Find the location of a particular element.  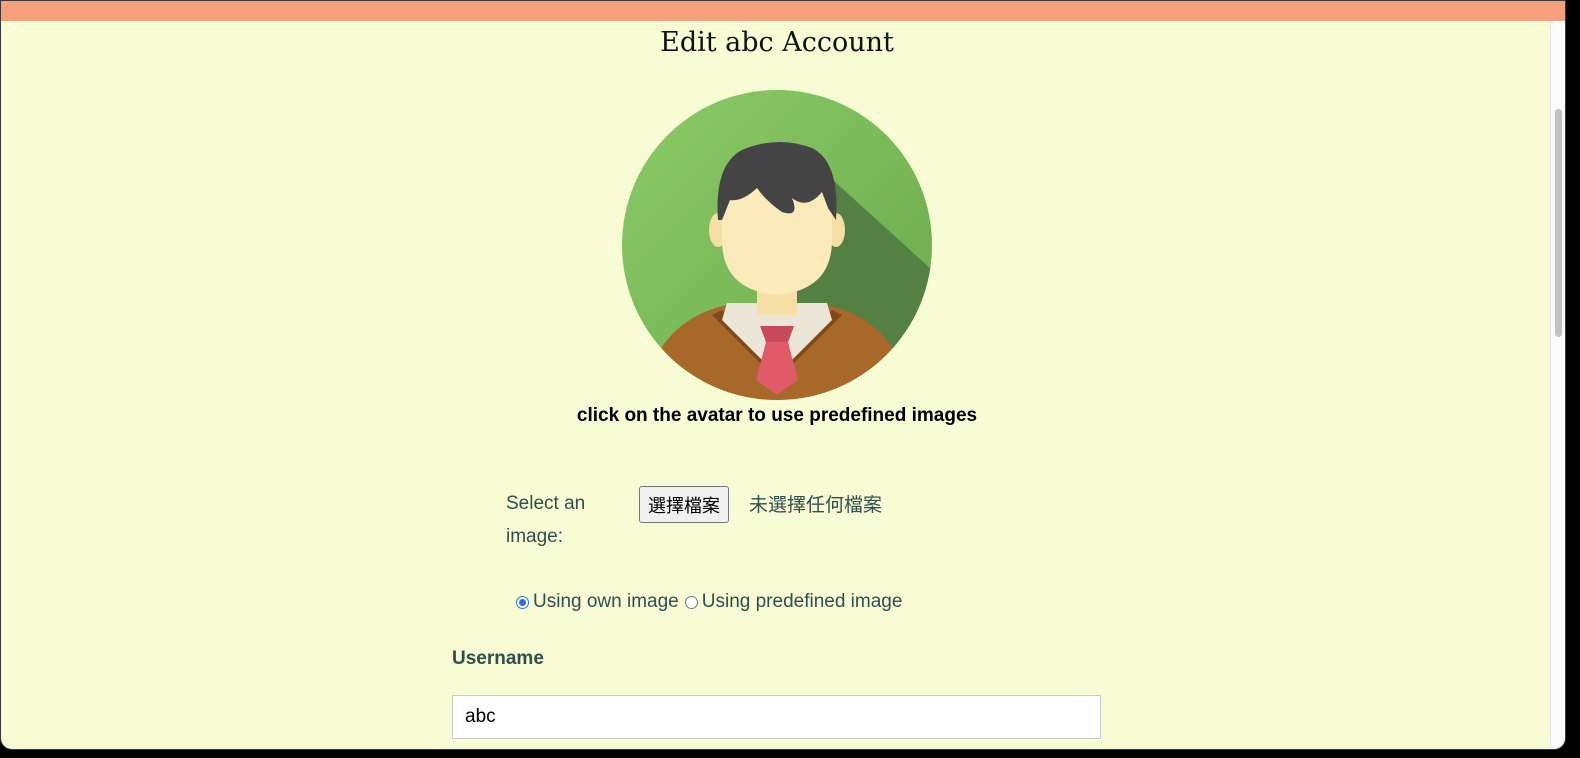

username-input is located at coordinates (776, 717).